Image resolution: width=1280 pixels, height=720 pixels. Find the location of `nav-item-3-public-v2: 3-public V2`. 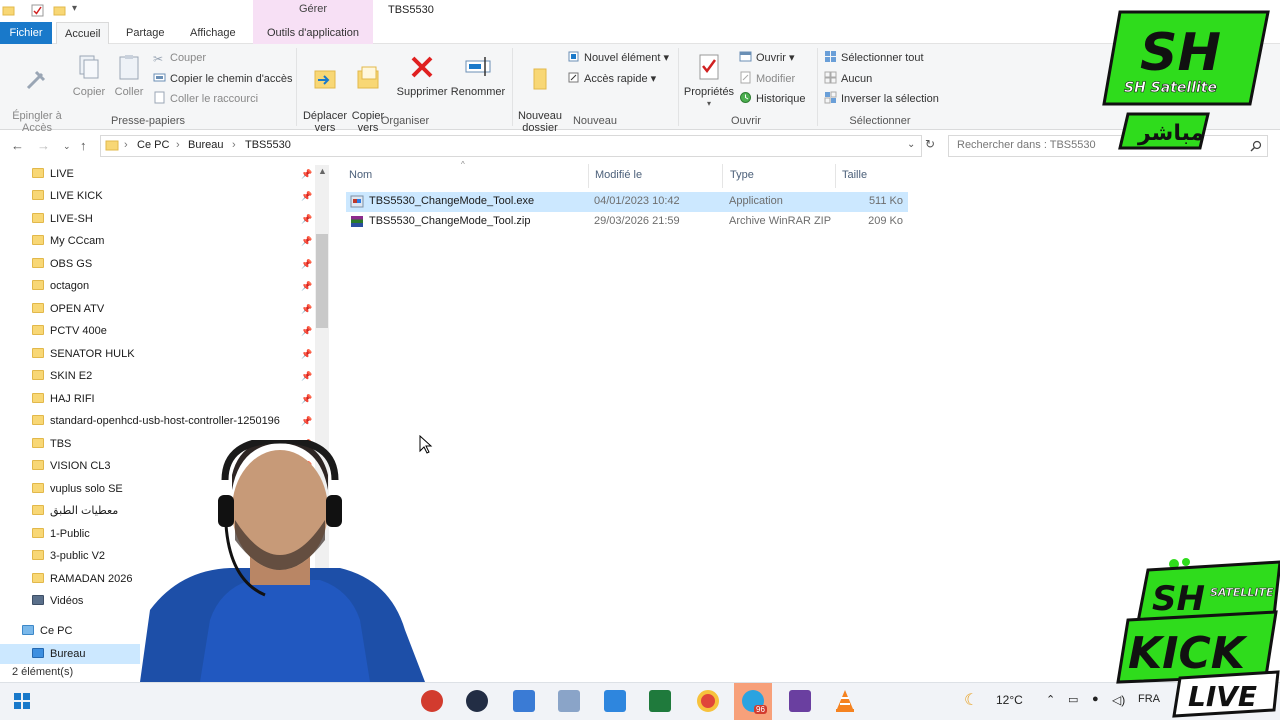

nav-item-3-public-v2: 3-public V2 is located at coordinates (68, 556).